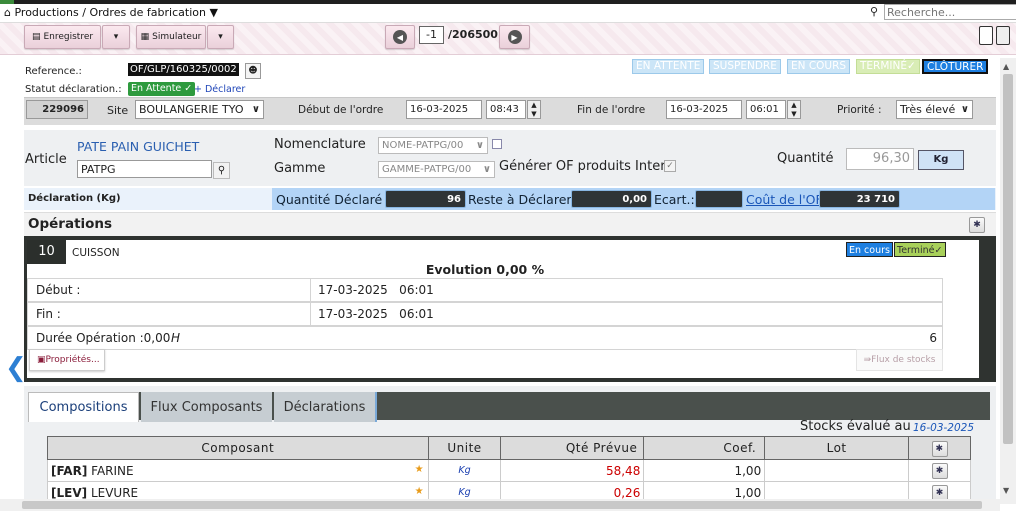 This screenshot has width=1016, height=511. What do you see at coordinates (880, 159) in the screenshot?
I see `quantite-input: 96,30` at bounding box center [880, 159].